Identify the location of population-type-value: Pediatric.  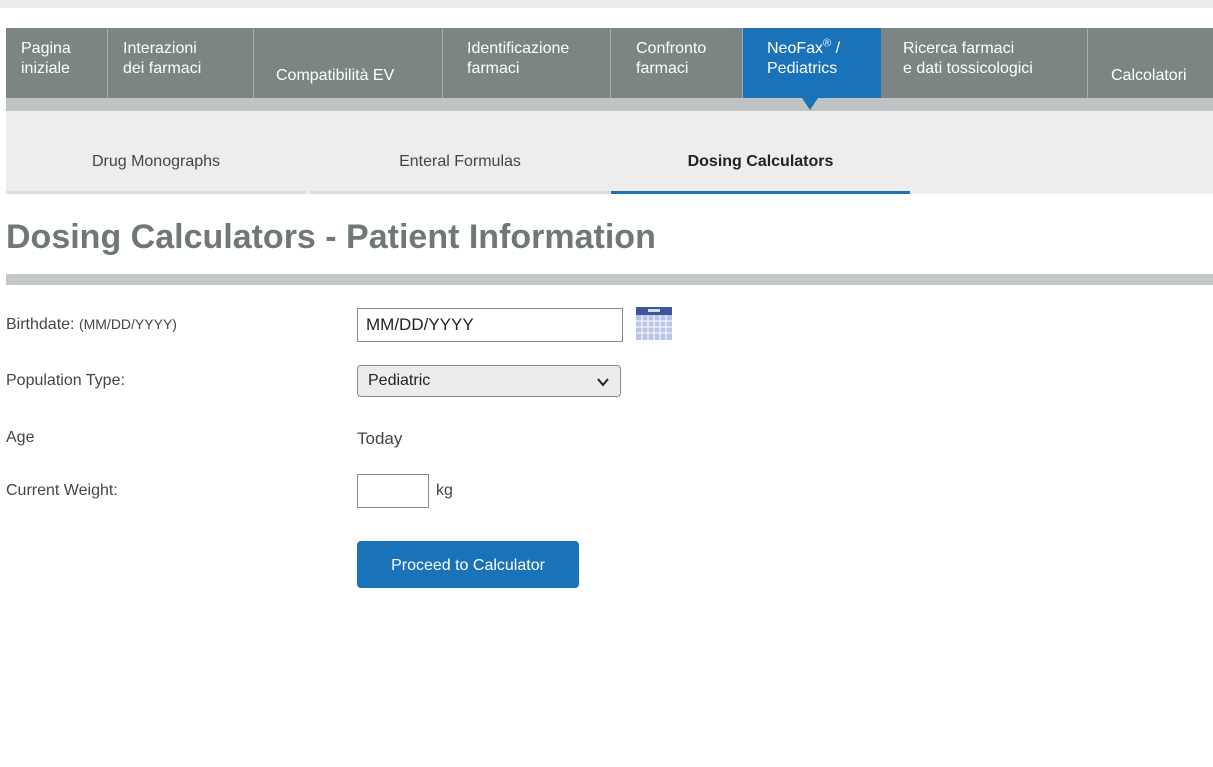
(399, 380).